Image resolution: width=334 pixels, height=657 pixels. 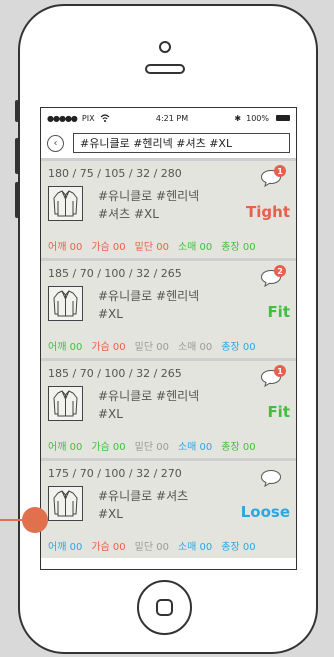 What do you see at coordinates (35, 520) in the screenshot?
I see `annotation-dot` at bounding box center [35, 520].